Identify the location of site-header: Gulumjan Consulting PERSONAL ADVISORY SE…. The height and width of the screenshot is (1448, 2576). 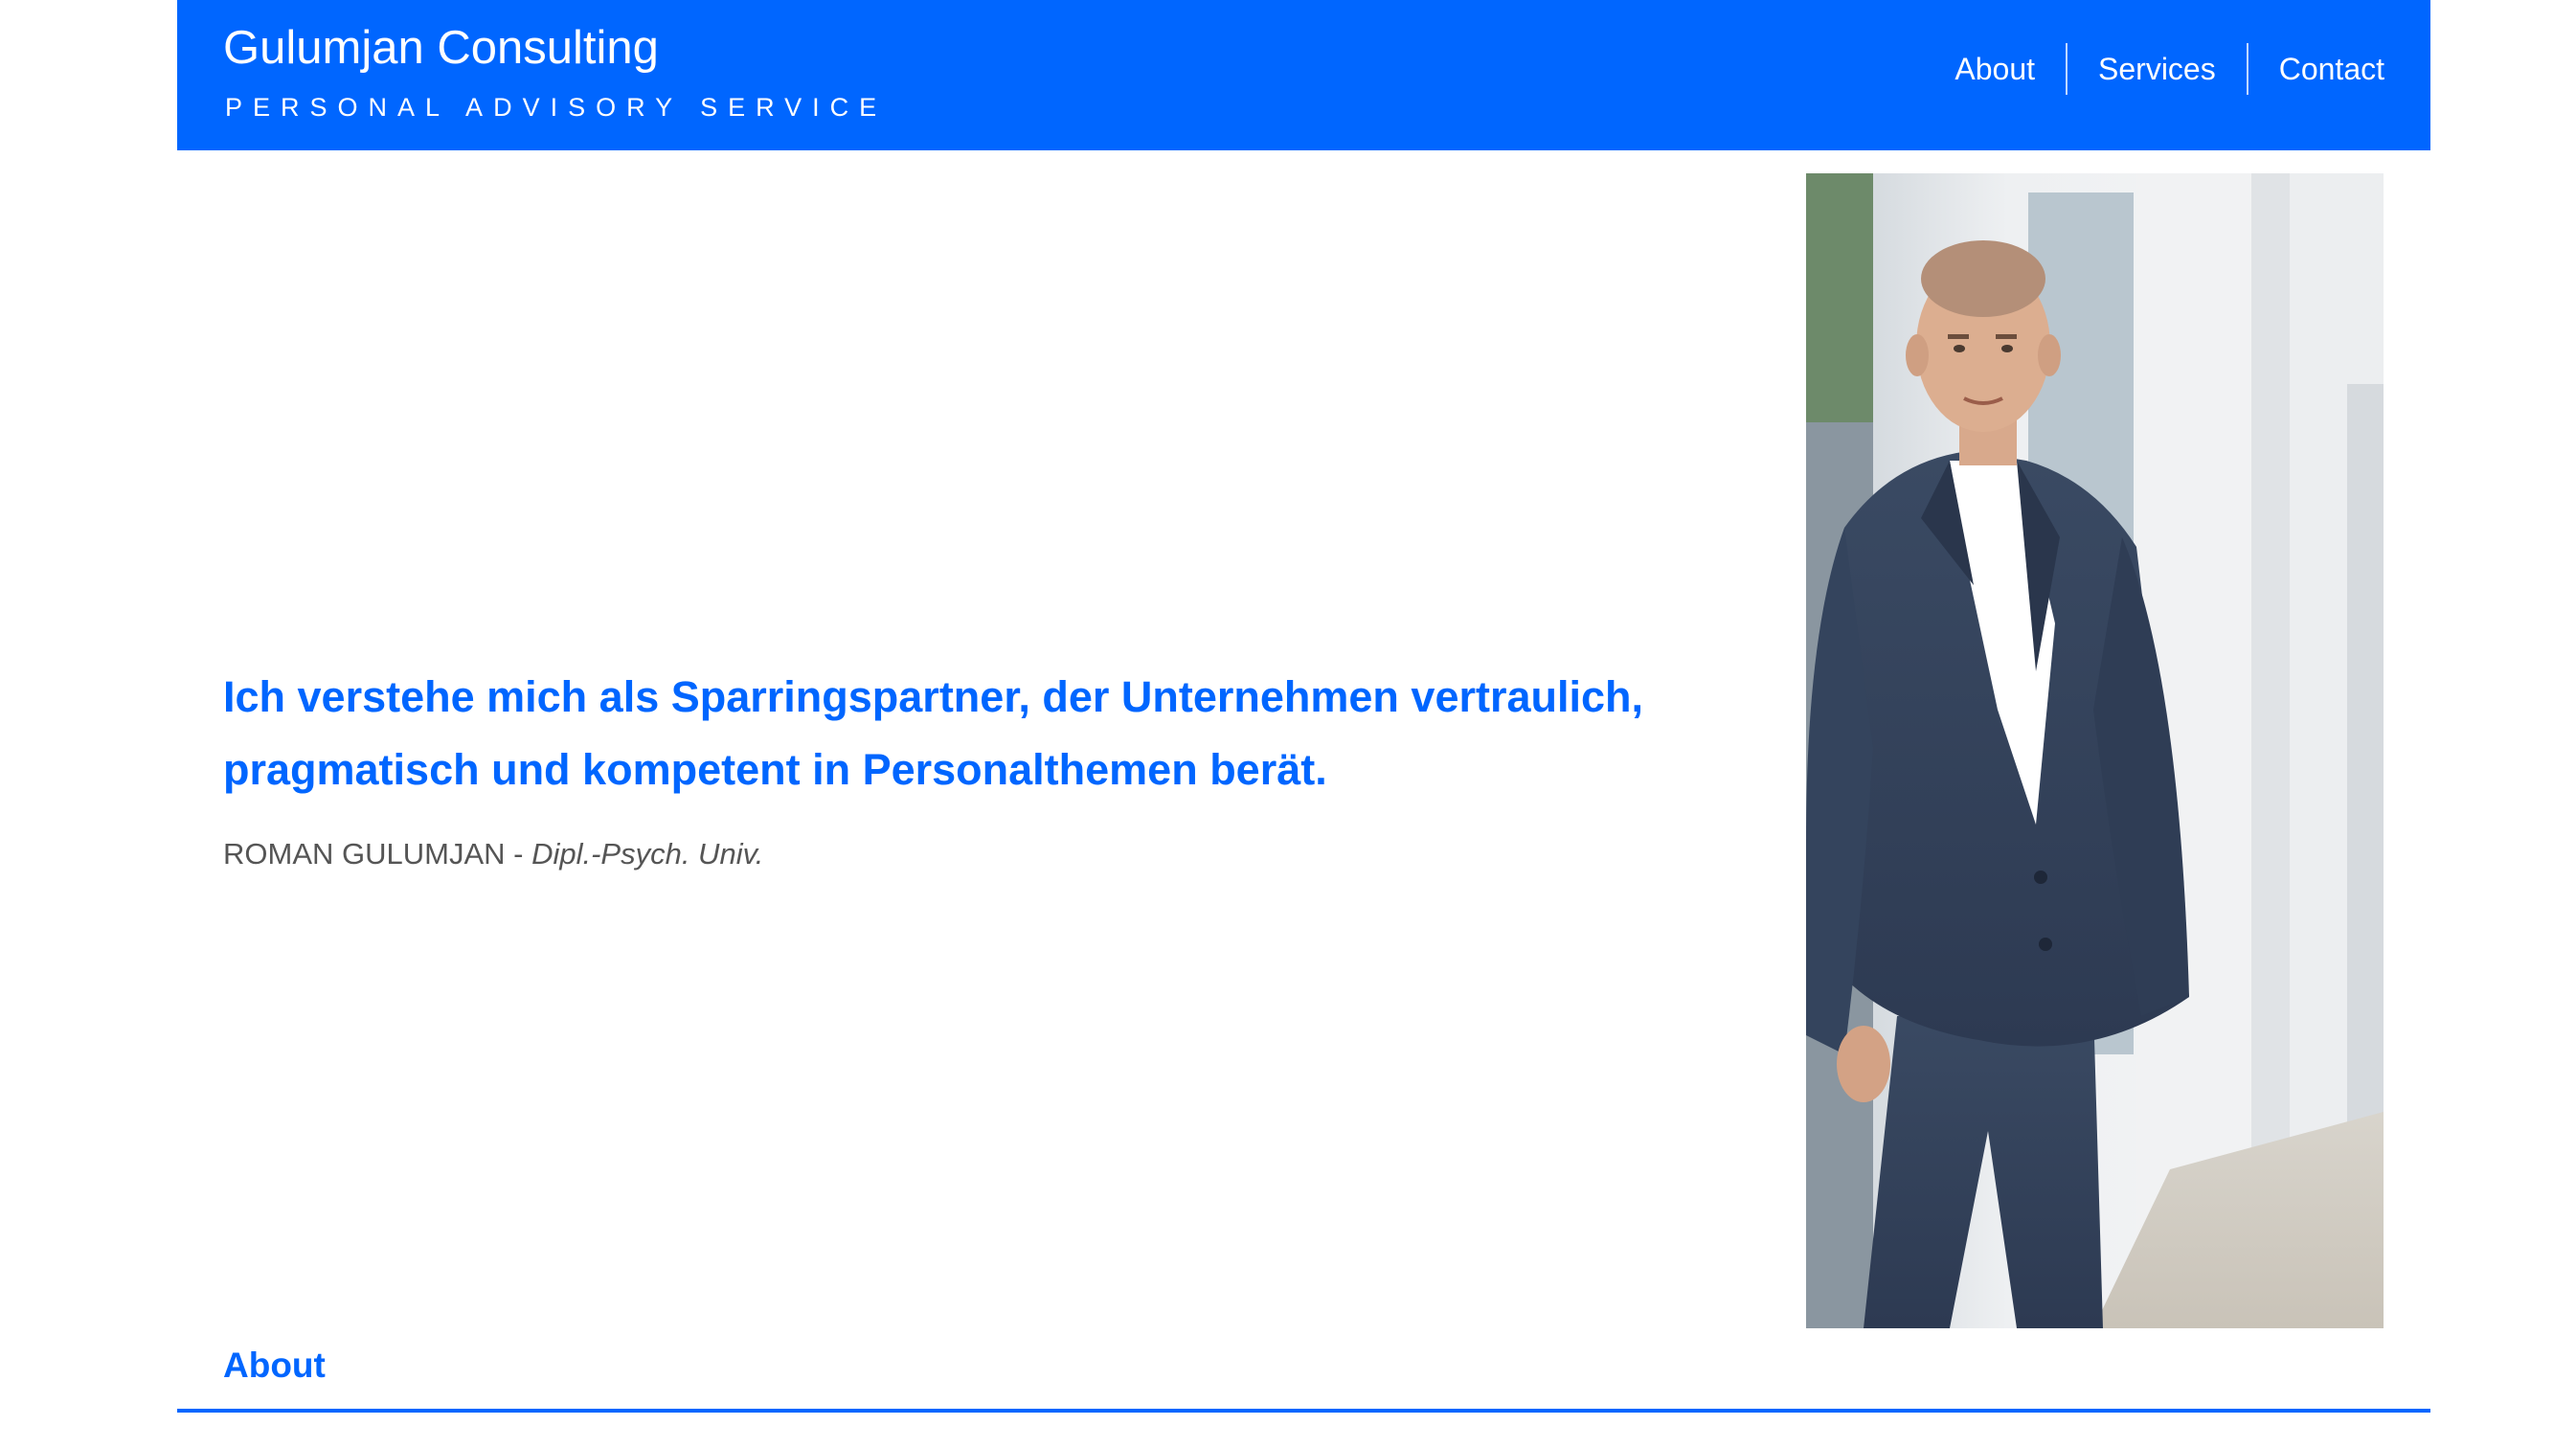
(1303, 75).